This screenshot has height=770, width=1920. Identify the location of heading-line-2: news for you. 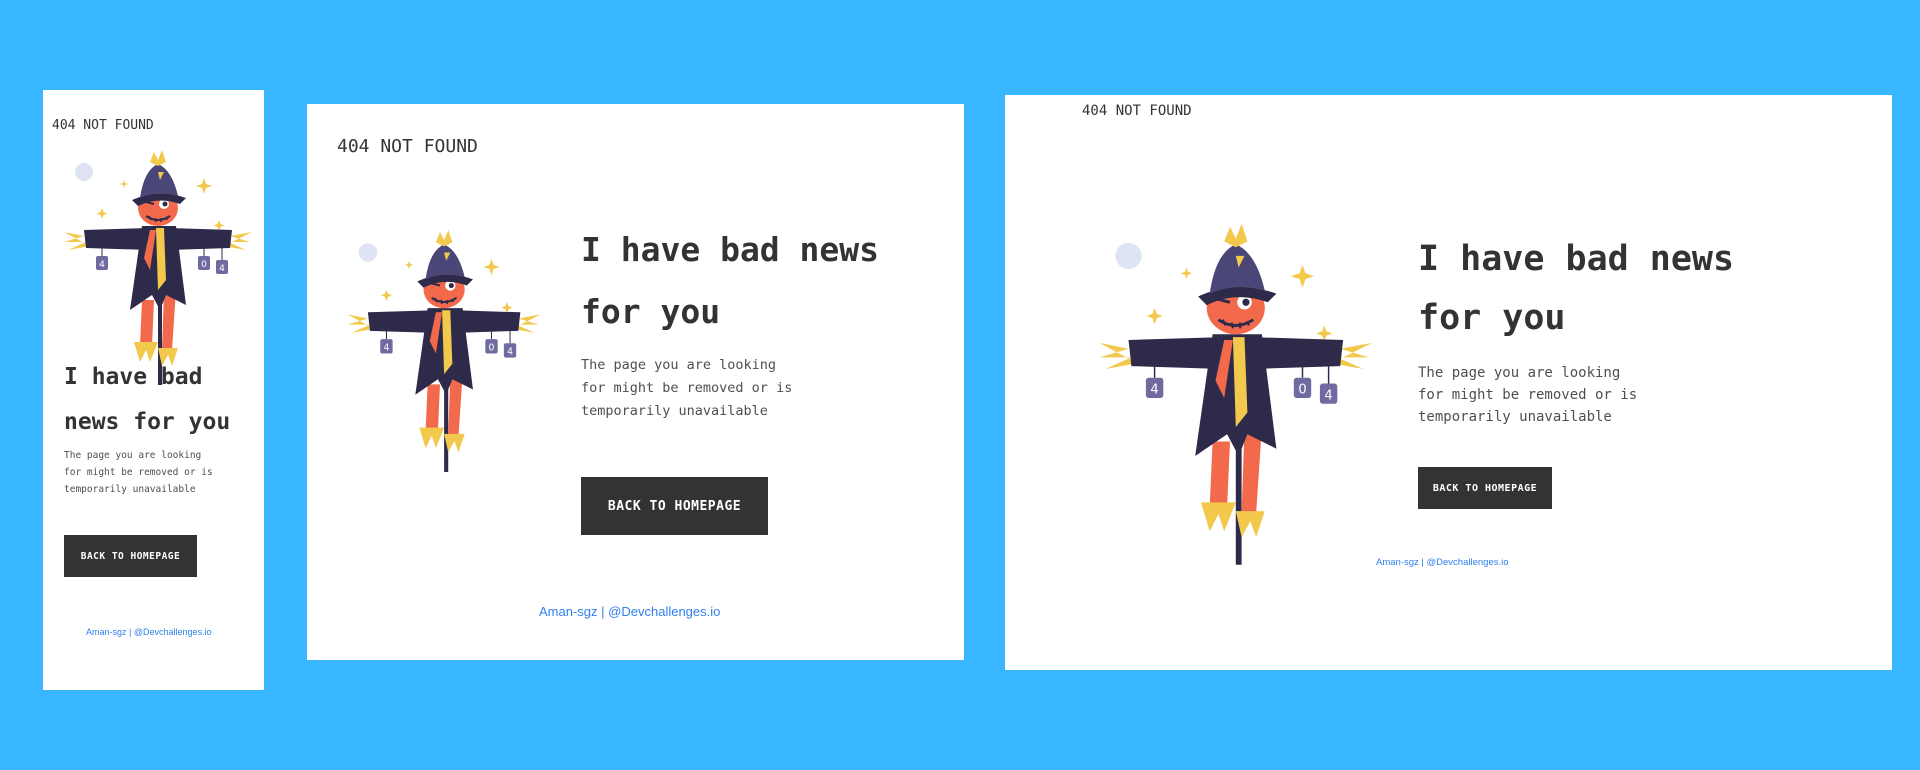
(147, 422).